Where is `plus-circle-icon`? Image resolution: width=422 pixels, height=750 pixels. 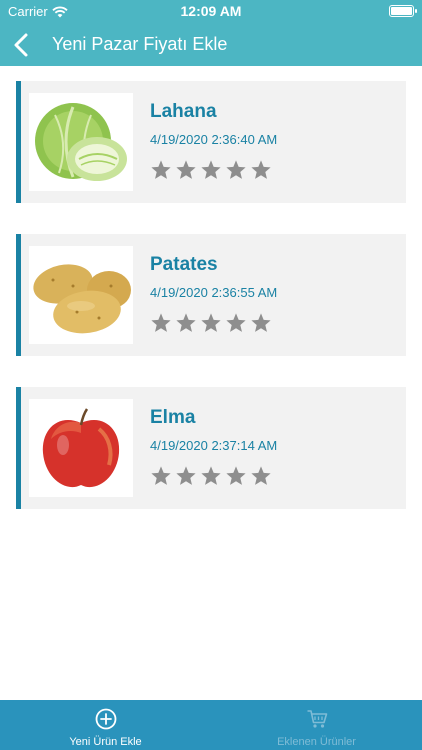
plus-circle-icon is located at coordinates (105, 719).